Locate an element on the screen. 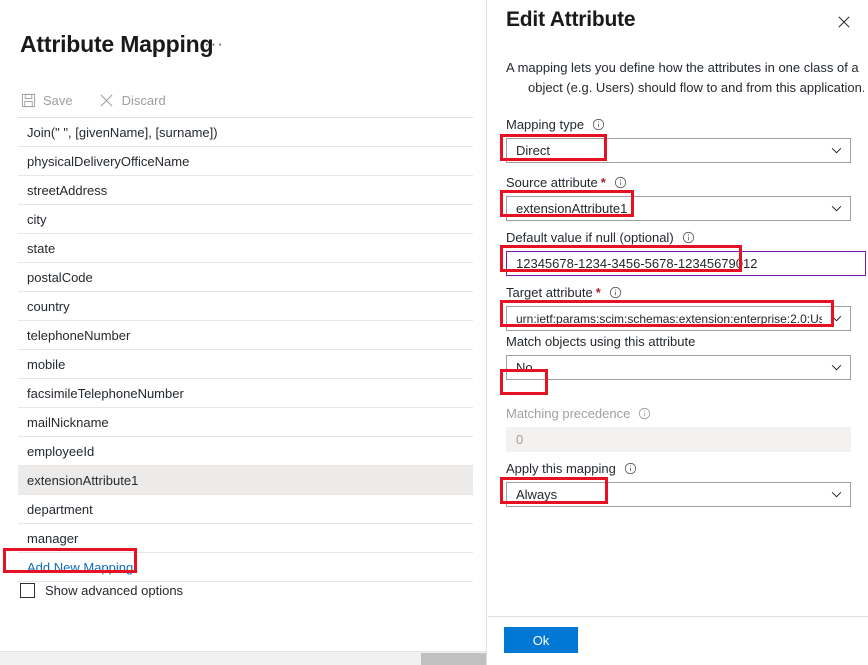  horizontal-scrollbar is located at coordinates (243, 658).